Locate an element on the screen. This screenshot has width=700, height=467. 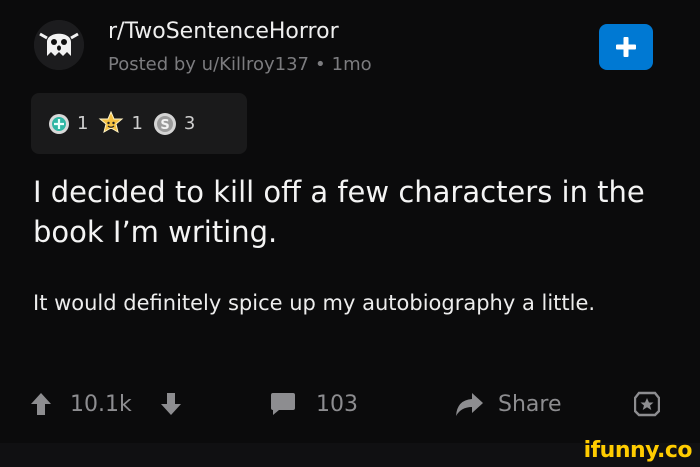
share-icon is located at coordinates (469, 404).